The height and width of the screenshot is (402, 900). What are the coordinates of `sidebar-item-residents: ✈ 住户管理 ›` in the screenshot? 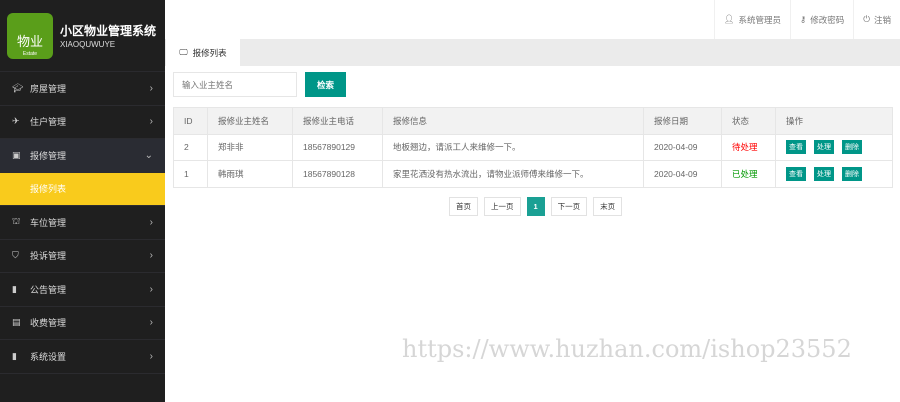 It's located at (82, 122).